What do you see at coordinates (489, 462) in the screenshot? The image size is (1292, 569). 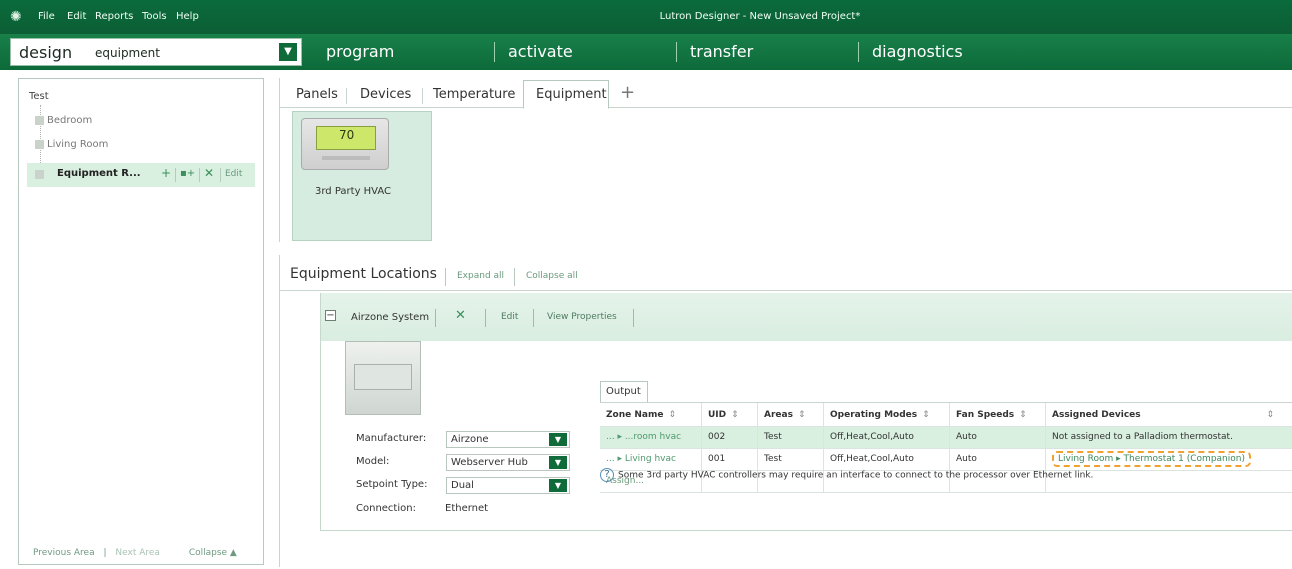 I see `model-value: Webserver Hub` at bounding box center [489, 462].